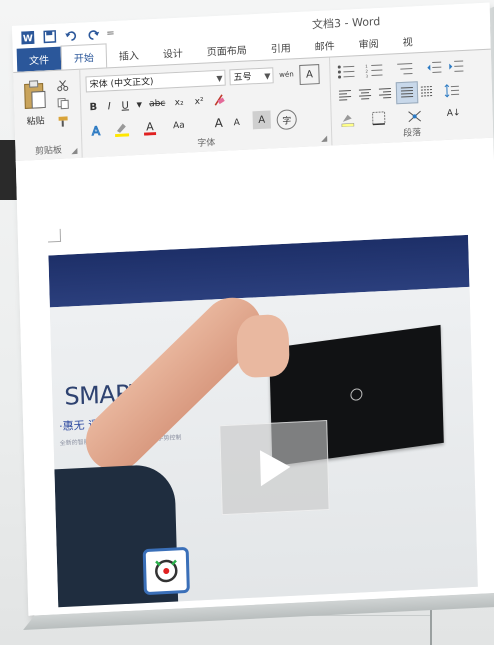 Image resolution: width=494 pixels, height=645 pixels. What do you see at coordinates (93, 107) in the screenshot?
I see `bold-button: B` at bounding box center [93, 107].